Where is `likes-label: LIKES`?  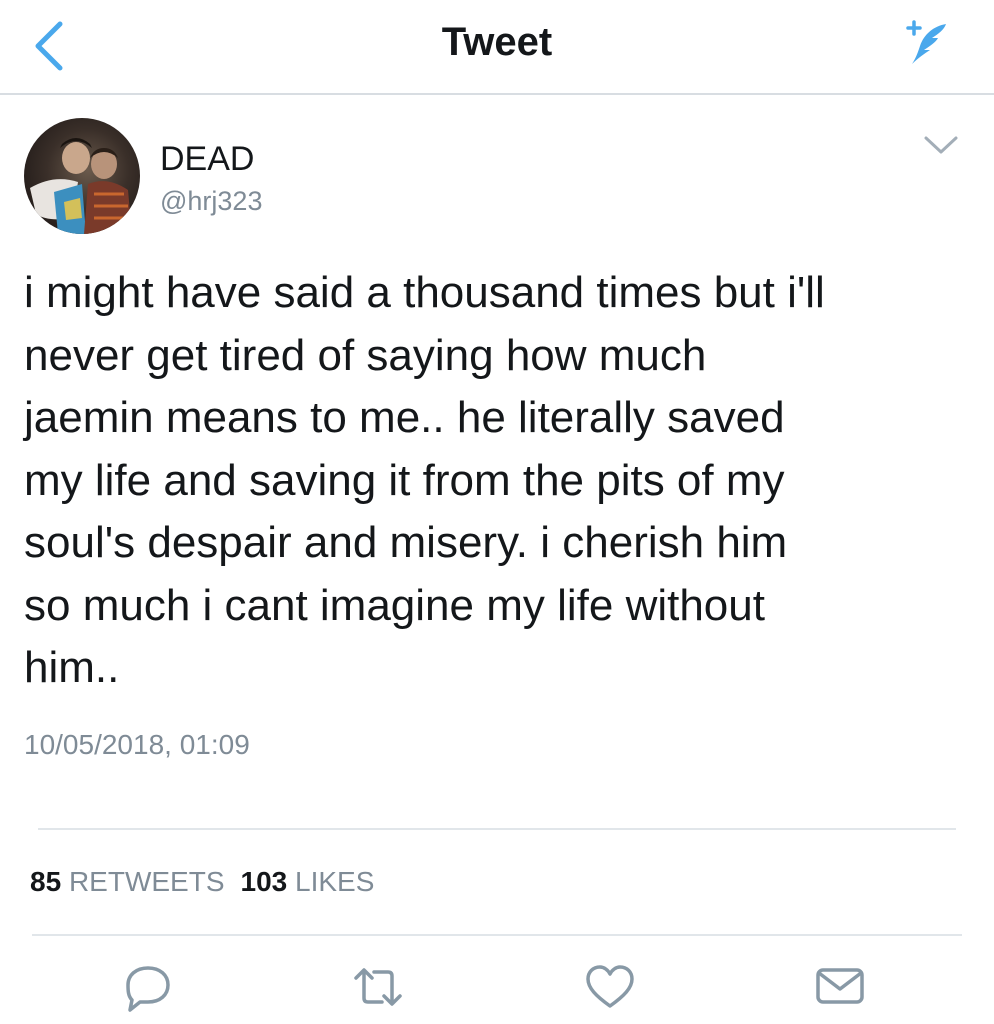 likes-label: LIKES is located at coordinates (335, 881).